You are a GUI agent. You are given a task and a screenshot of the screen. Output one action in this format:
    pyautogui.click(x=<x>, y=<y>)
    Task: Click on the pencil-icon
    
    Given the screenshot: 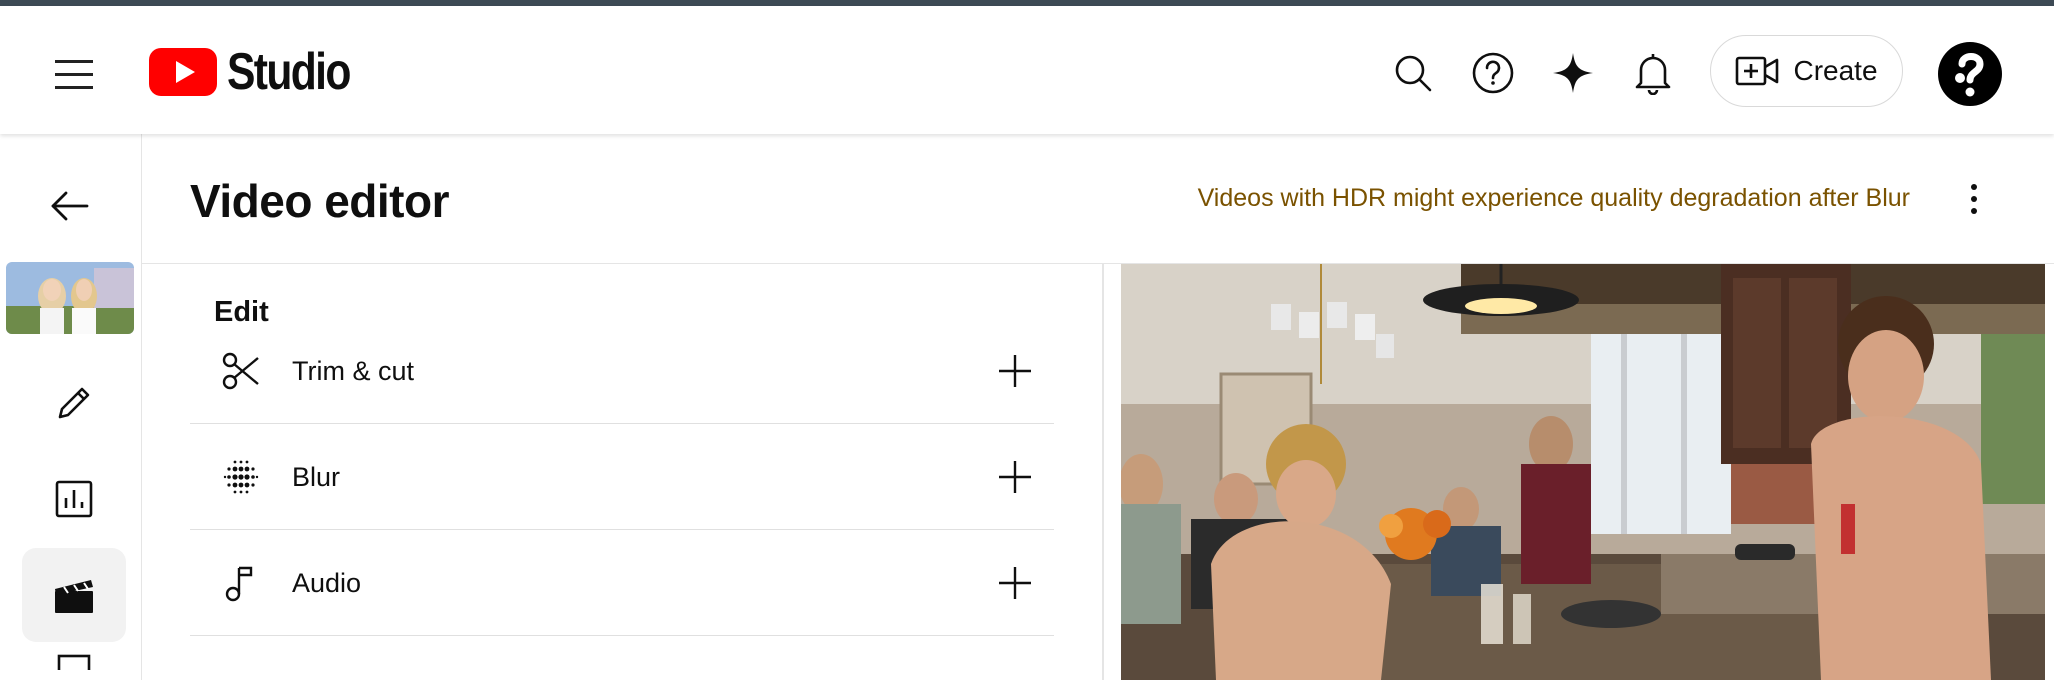 What is the action you would take?
    pyautogui.click(x=74, y=403)
    